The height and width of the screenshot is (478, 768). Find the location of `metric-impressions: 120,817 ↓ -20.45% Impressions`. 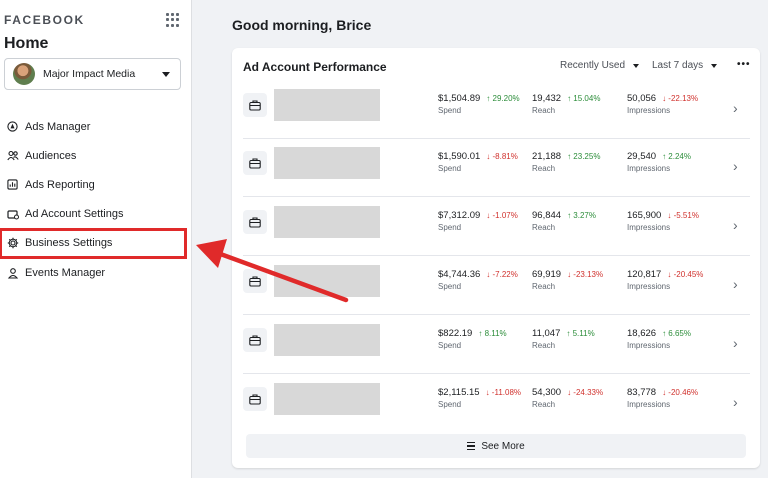

metric-impressions: 120,817 ↓ -20.45% Impressions is located at coordinates (665, 280).